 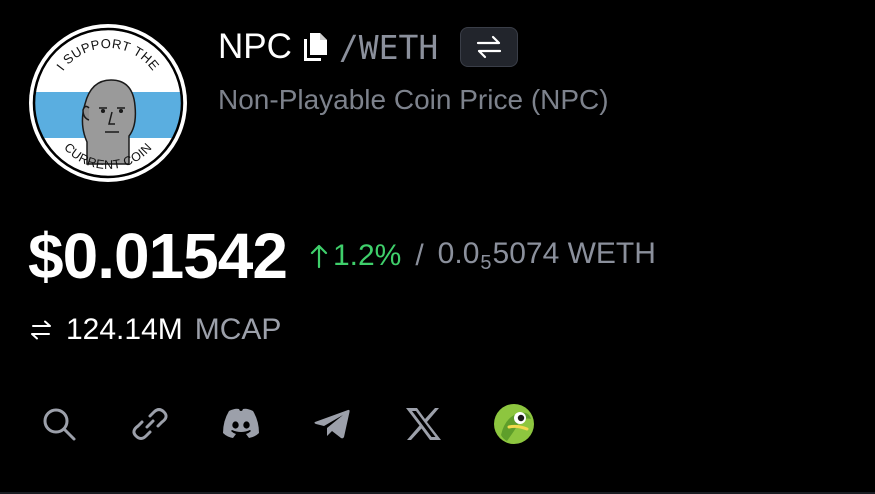 What do you see at coordinates (574, 253) in the screenshot?
I see `weth-price-suffix: 5074 WETH` at bounding box center [574, 253].